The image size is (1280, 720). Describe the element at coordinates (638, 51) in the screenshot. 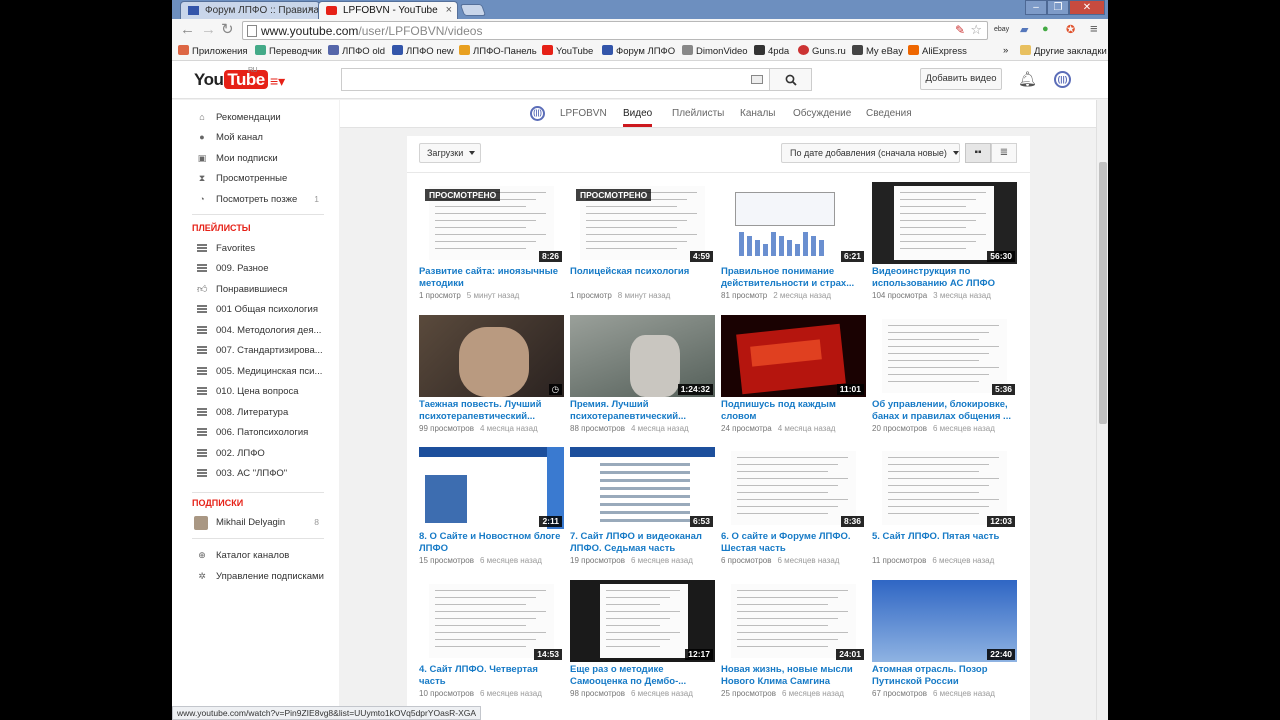

I see `bookmark-forum: Форум ЛПФО` at that location.